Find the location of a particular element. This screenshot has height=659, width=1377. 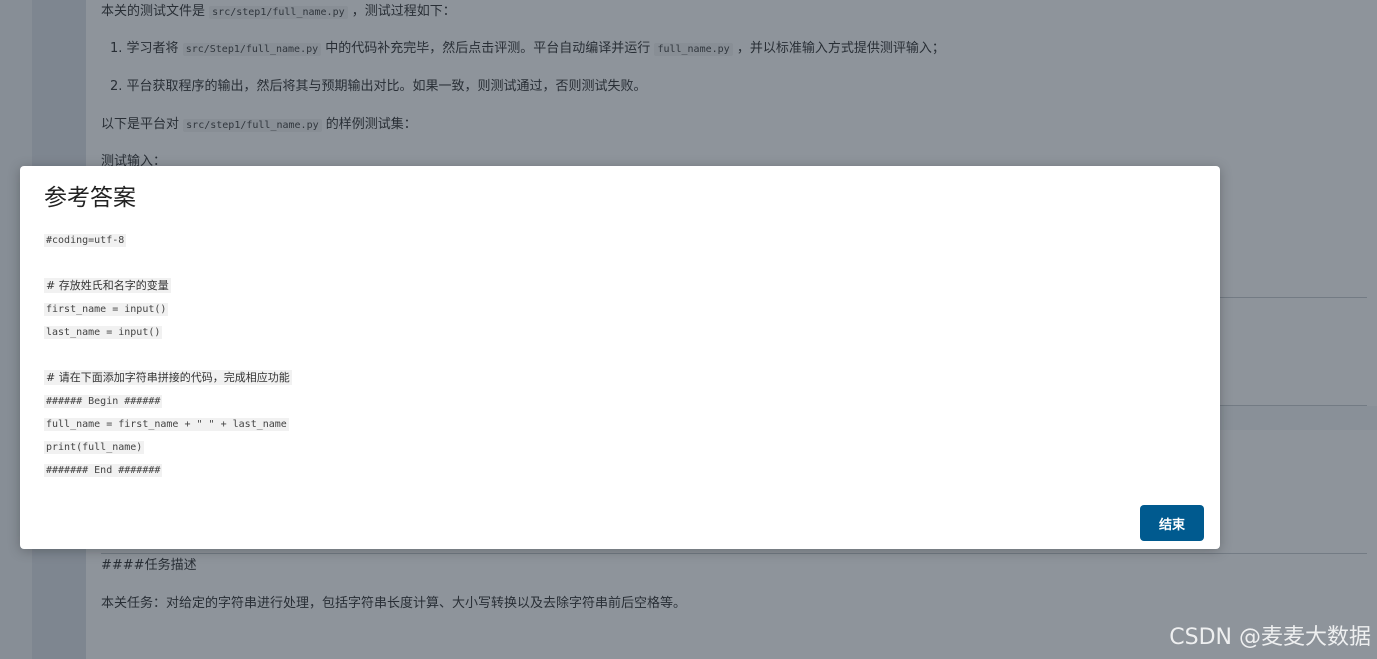

code-line: # 存放姓氏和名字的变量 is located at coordinates (494, 283).